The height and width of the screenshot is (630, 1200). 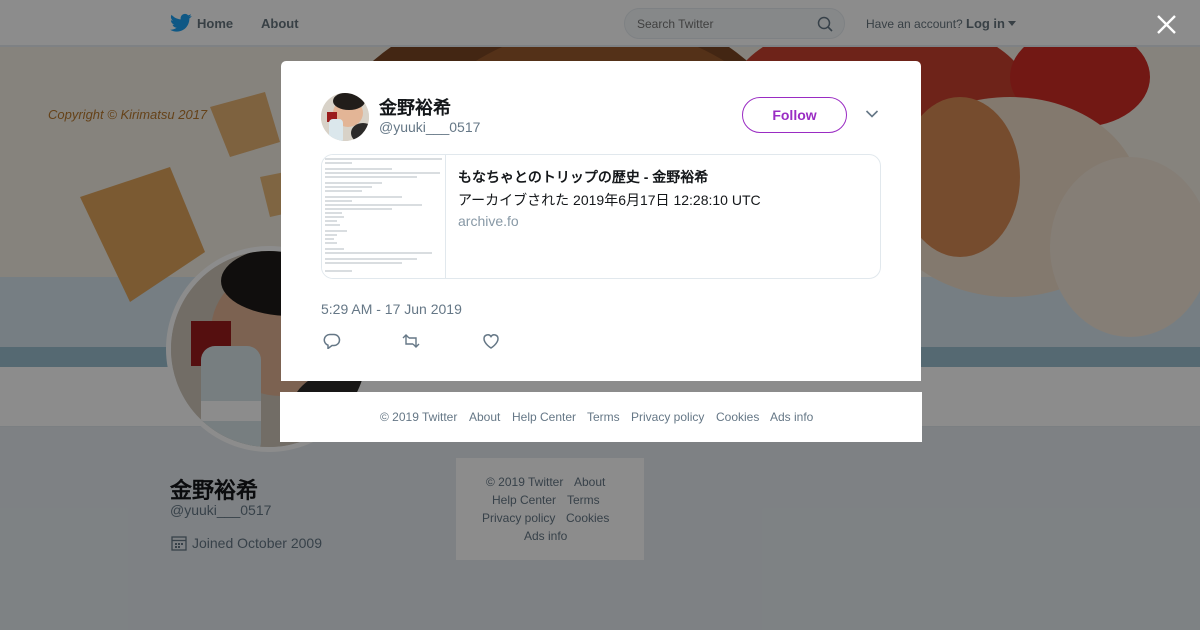 What do you see at coordinates (415, 107) in the screenshot?
I see `tweet-author-name: 金野裕希` at bounding box center [415, 107].